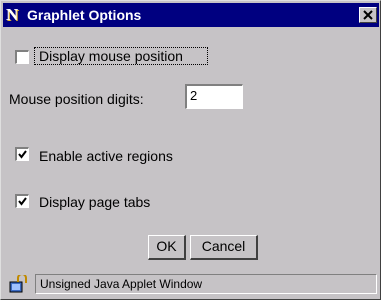 Image resolution: width=381 pixels, height=300 pixels. Describe the element at coordinates (167, 247) in the screenshot. I see `ok-button: OK` at that location.